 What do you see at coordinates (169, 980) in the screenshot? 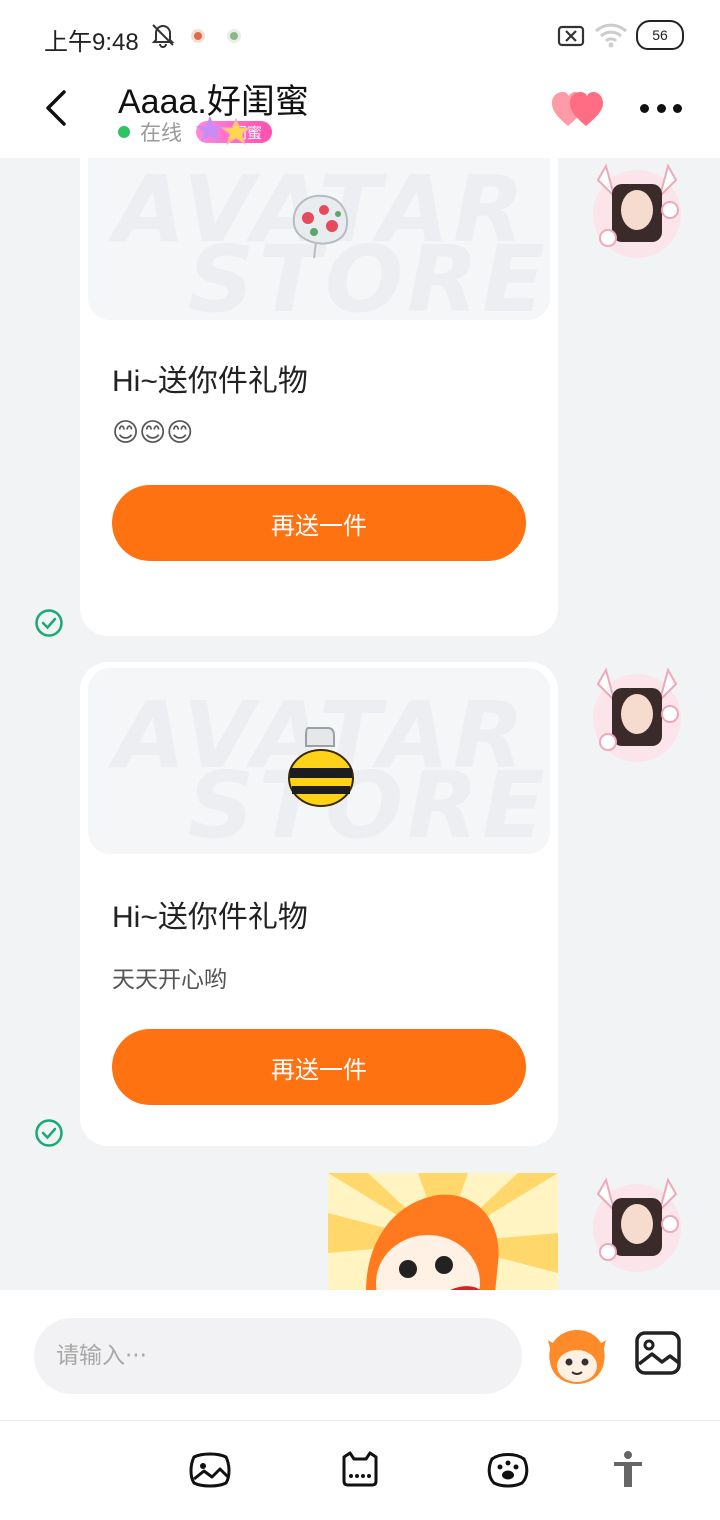
I see `gift-card-message: 天天开心哟` at bounding box center [169, 980].